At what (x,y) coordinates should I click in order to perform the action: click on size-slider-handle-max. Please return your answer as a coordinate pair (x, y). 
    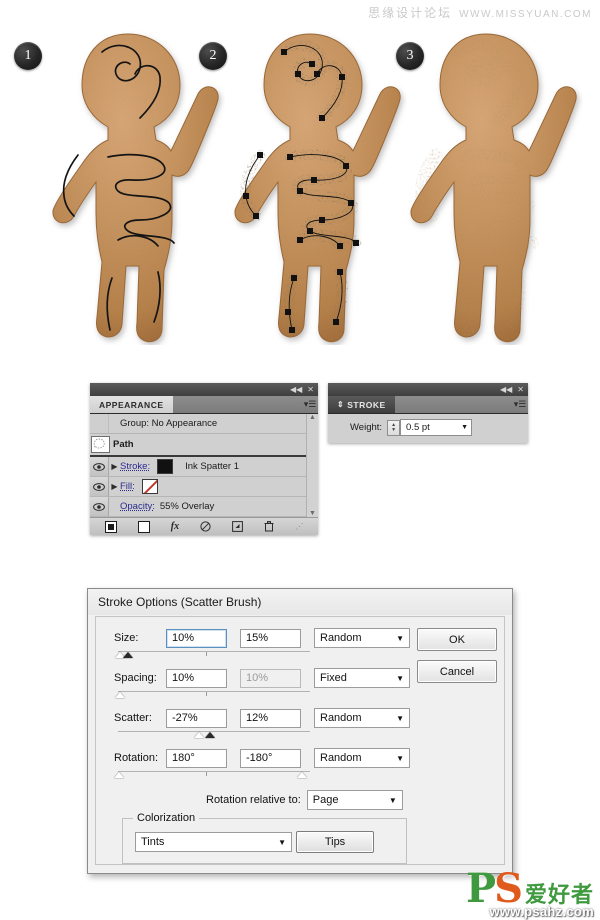
    Looking at the image, I should click on (128, 655).